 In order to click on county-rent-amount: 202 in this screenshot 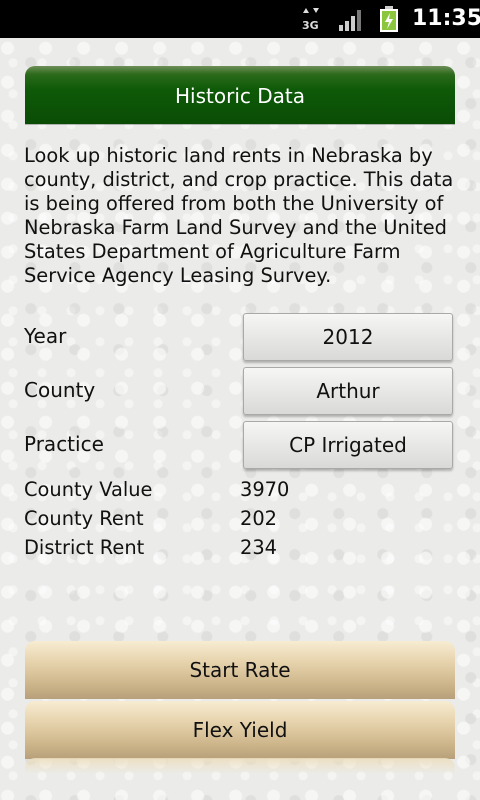, I will do `click(259, 518)`.